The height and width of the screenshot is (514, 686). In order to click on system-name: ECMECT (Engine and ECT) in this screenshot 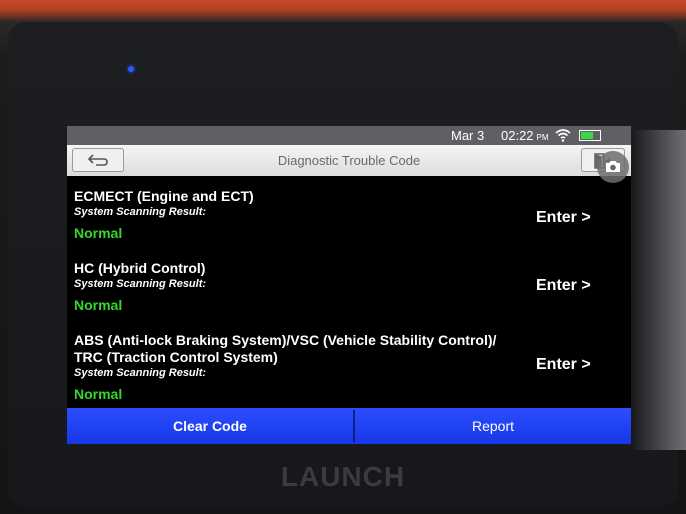, I will do `click(164, 196)`.